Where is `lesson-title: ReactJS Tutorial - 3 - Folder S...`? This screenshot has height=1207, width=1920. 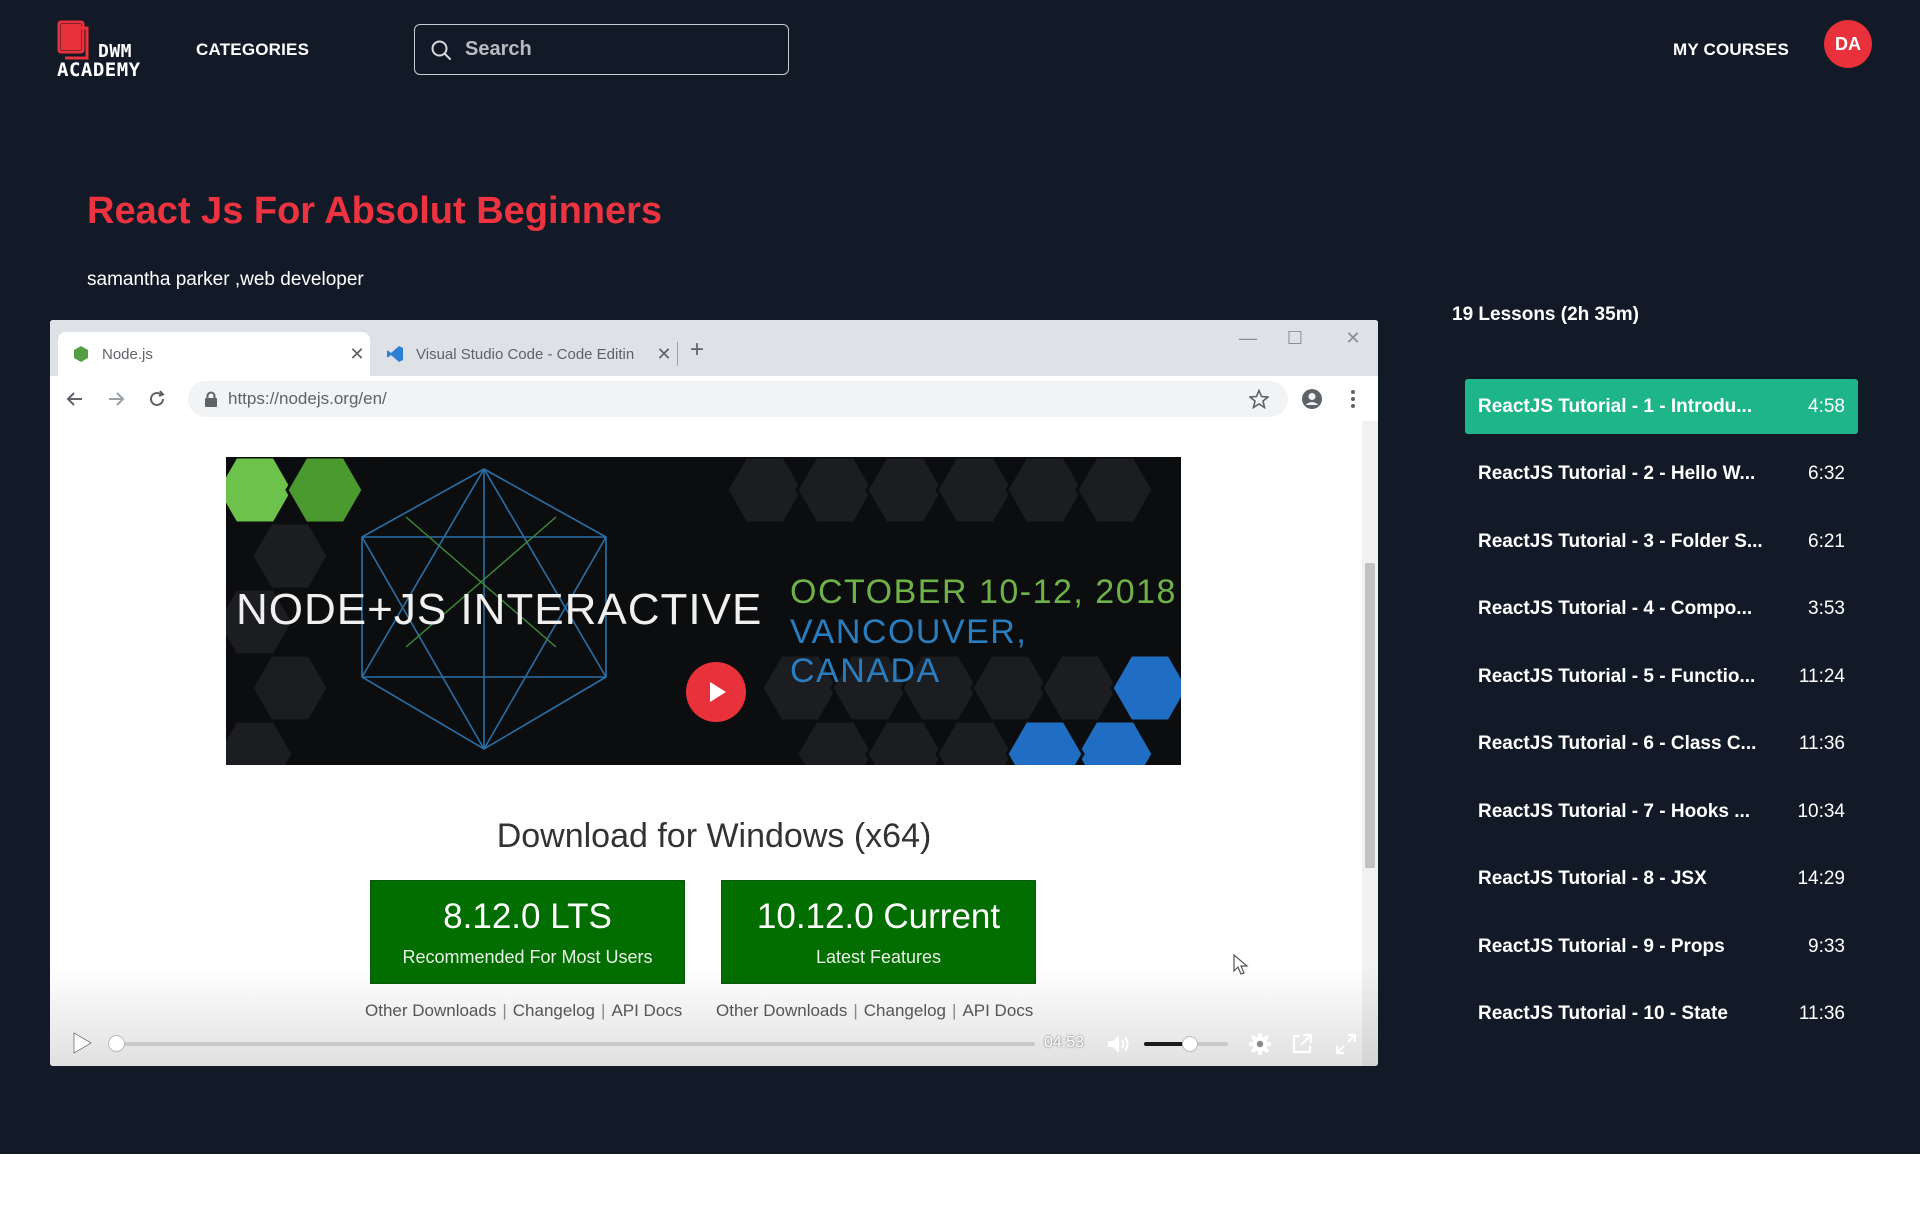
lesson-title: ReactJS Tutorial - 3 - Folder S... is located at coordinates (1620, 541).